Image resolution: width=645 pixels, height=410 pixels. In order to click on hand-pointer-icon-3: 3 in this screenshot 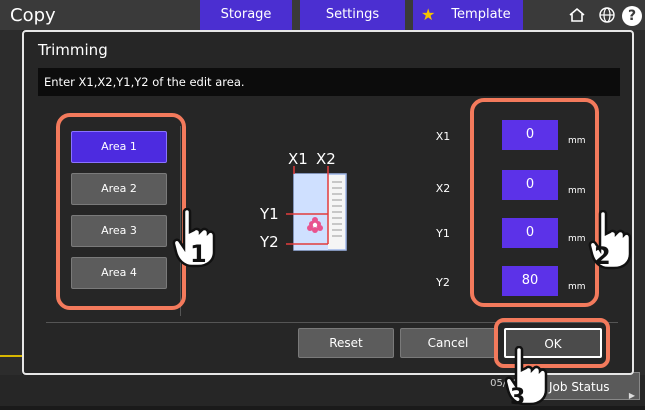, I will do `click(526, 376)`.